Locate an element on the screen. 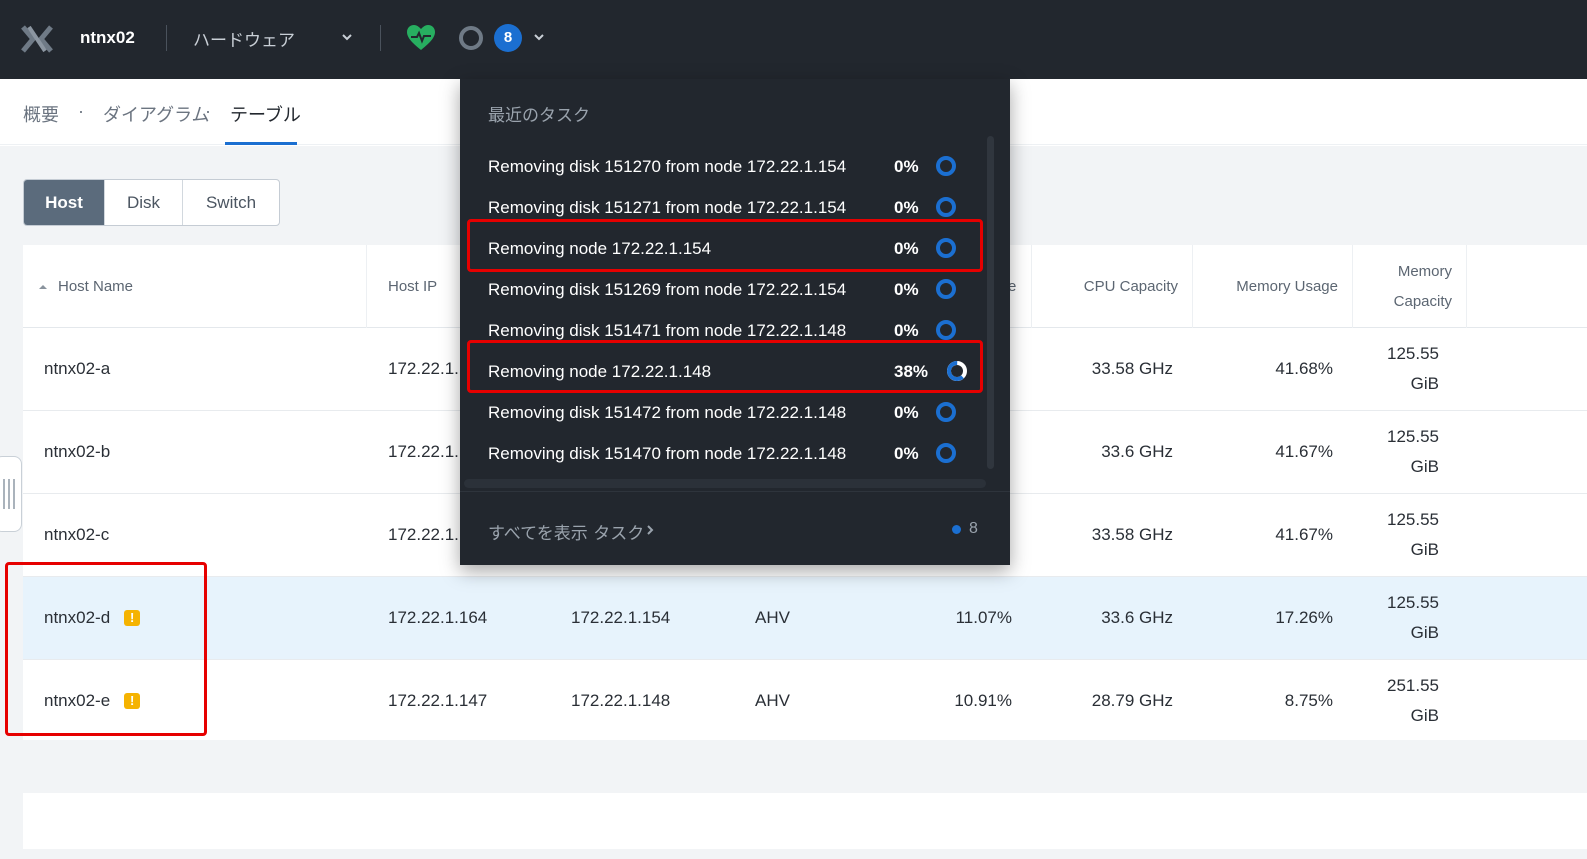 The width and height of the screenshot is (1587, 859). column-header-memory-usage: Memory Usage is located at coordinates (1273, 286).